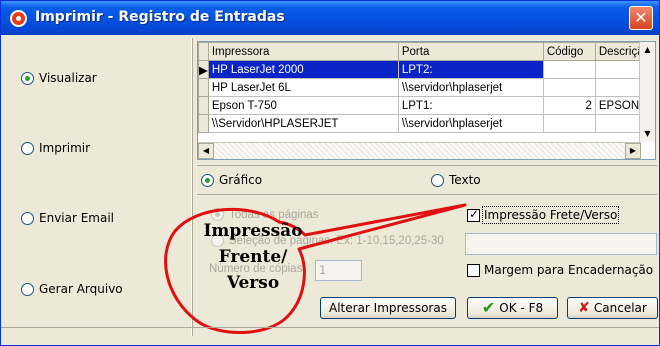  I want to click on radio-visualizar: Visualizar, so click(59, 78).